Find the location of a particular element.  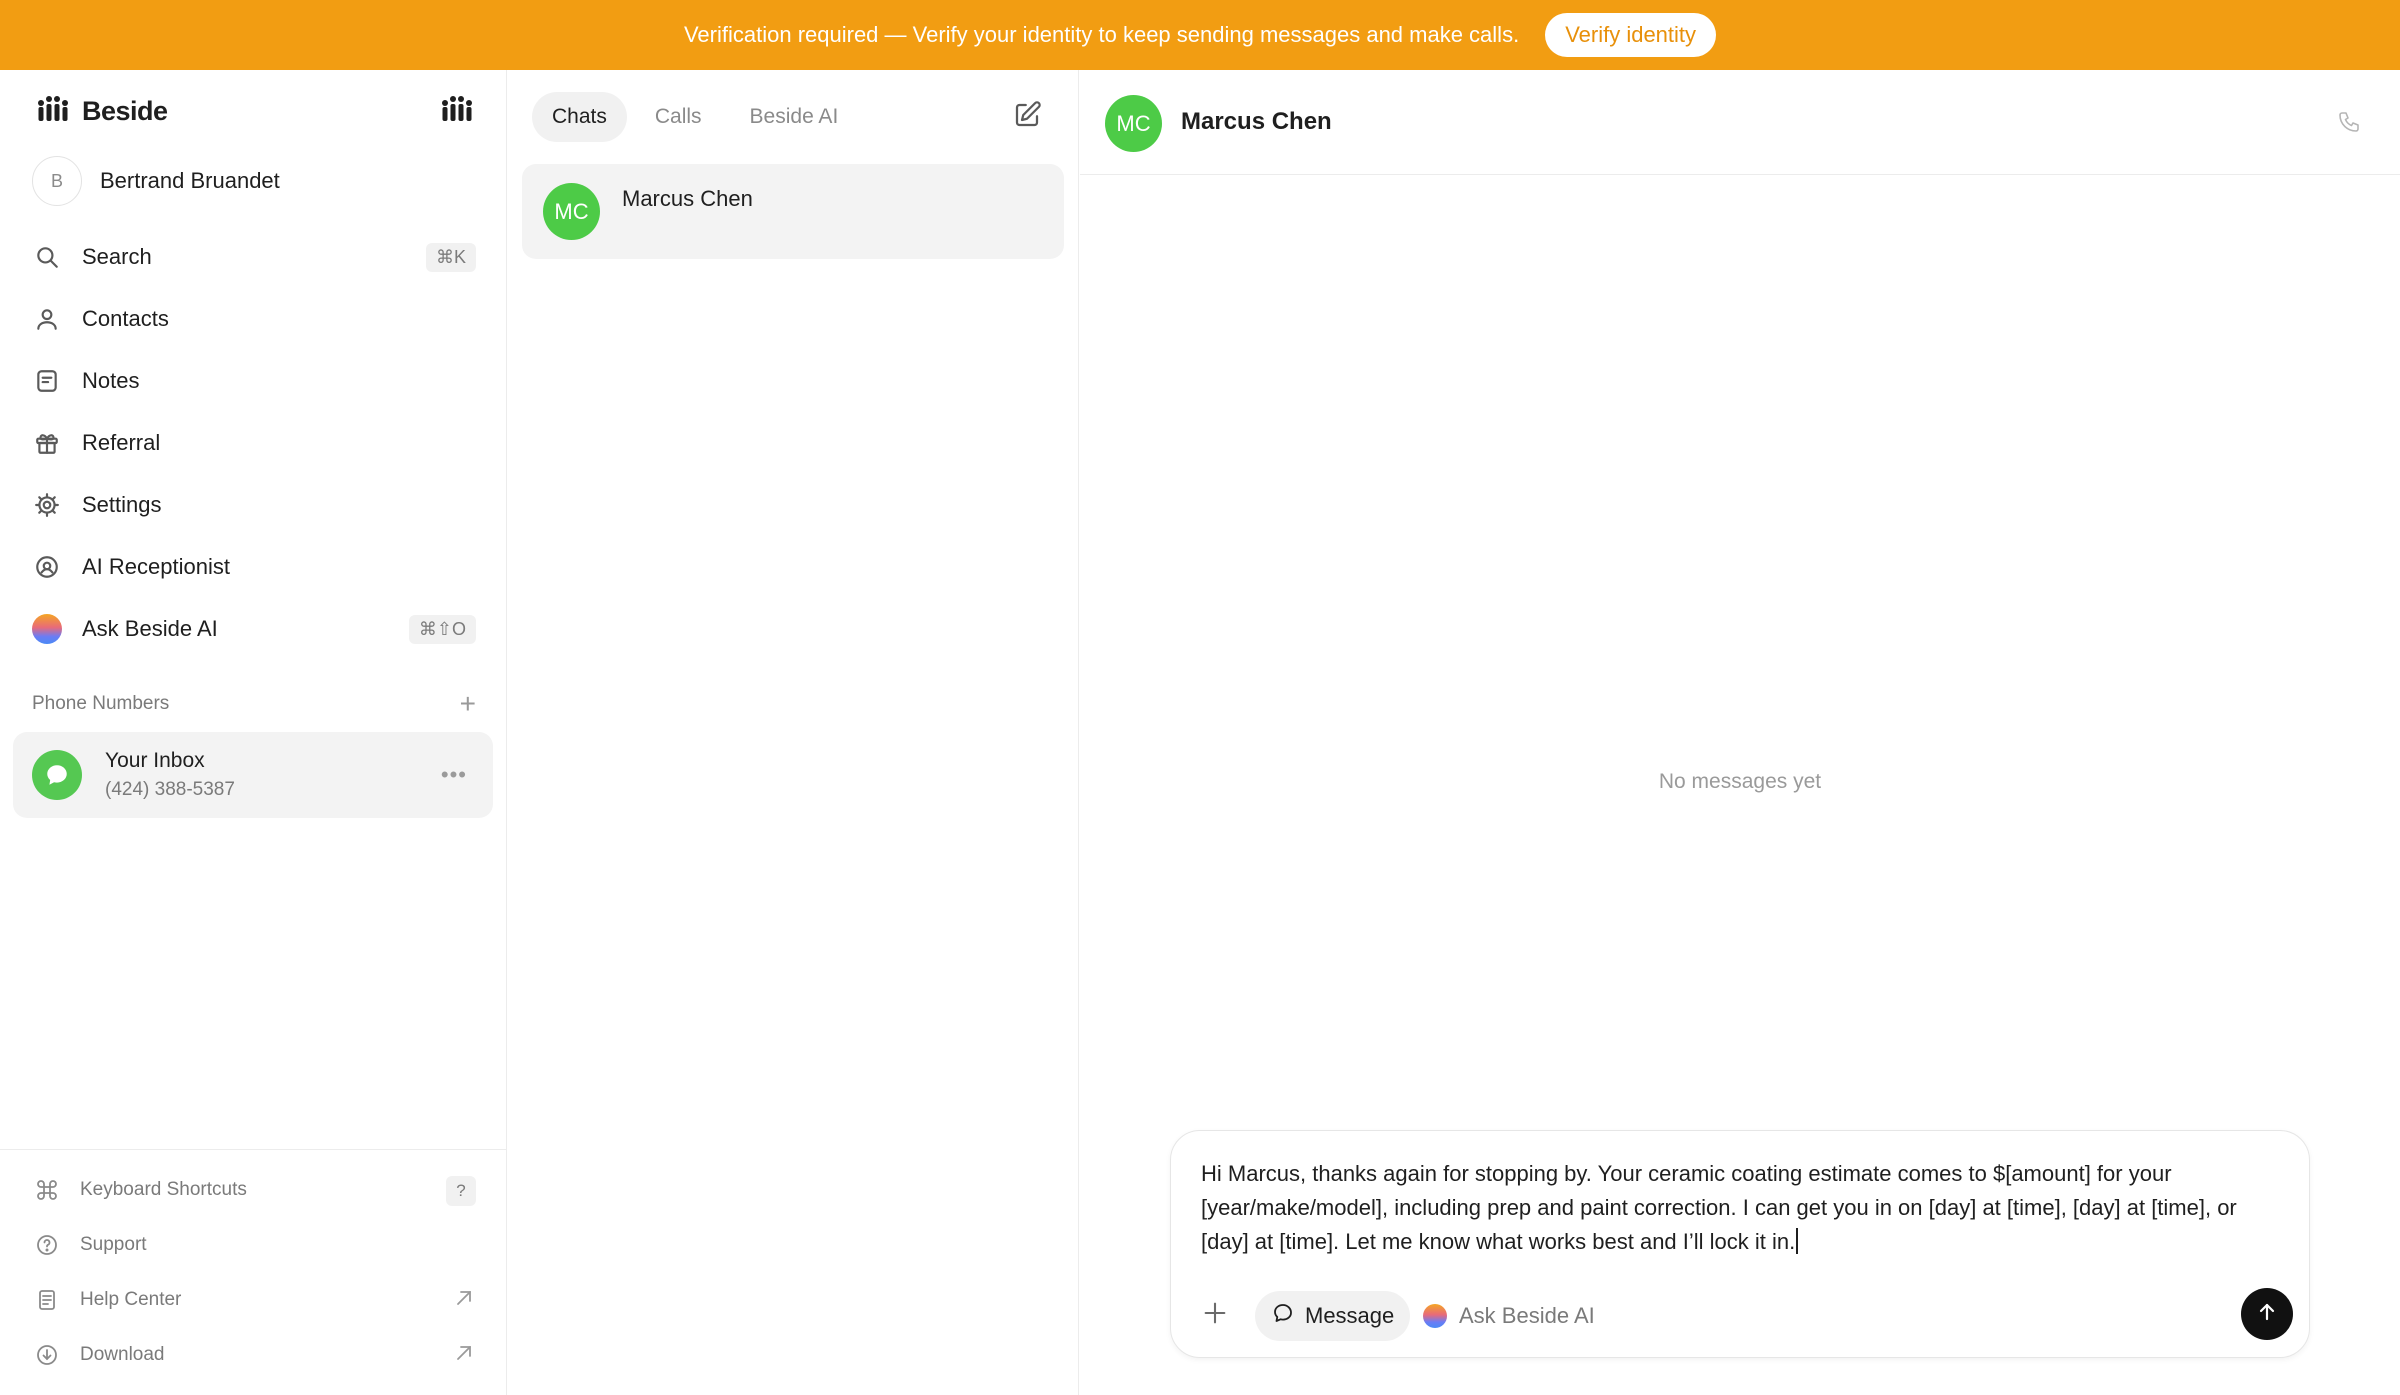

question-icon is located at coordinates (47, 1245).